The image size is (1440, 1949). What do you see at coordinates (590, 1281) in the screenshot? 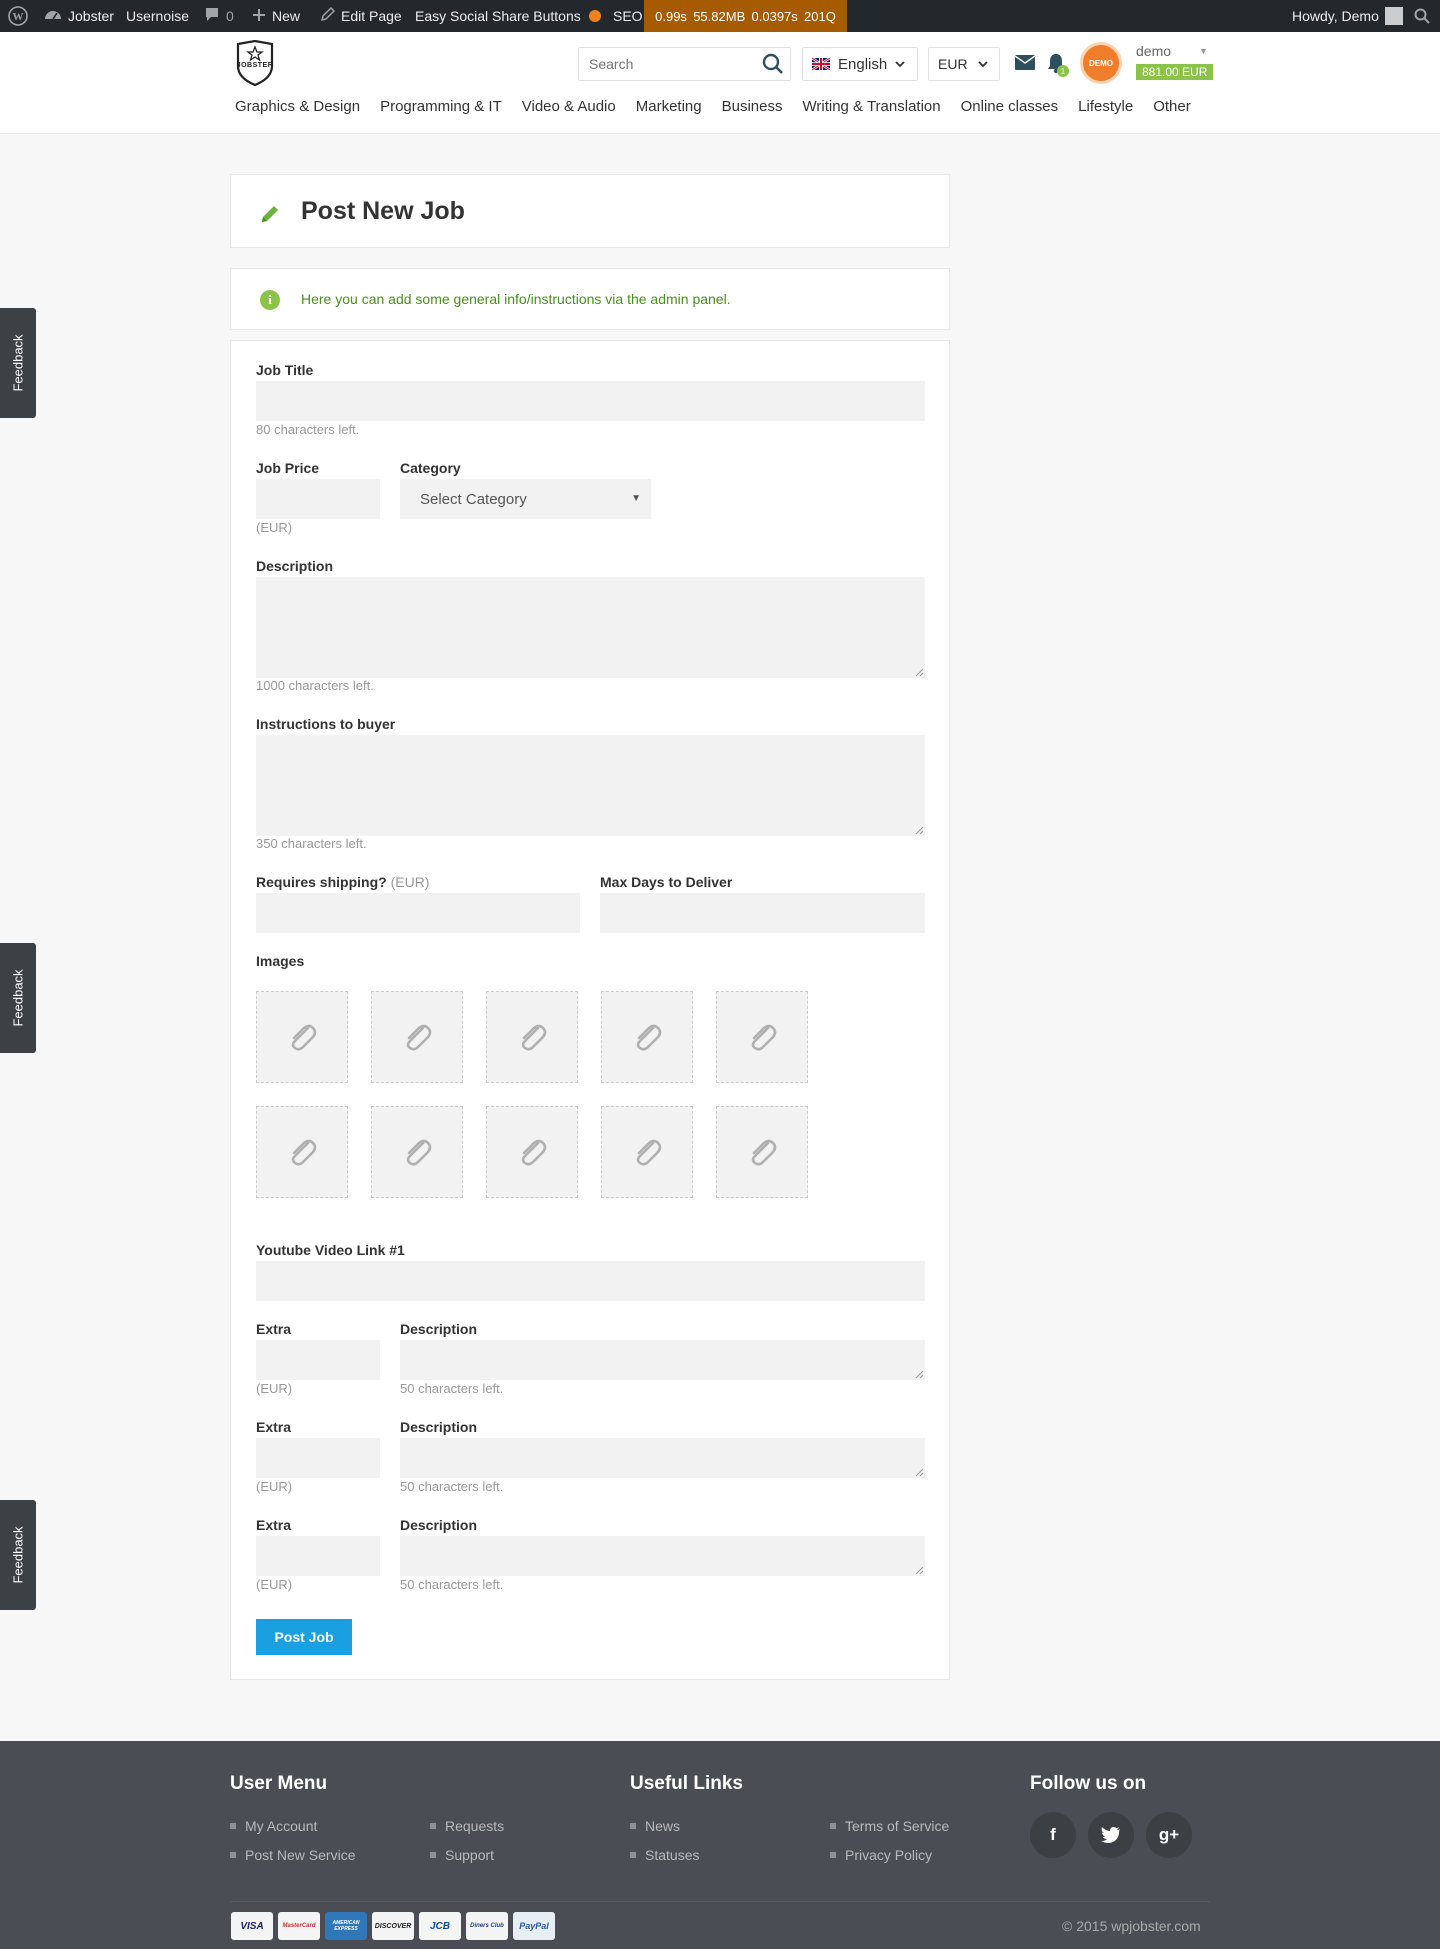
I see `youtube-link-input` at bounding box center [590, 1281].